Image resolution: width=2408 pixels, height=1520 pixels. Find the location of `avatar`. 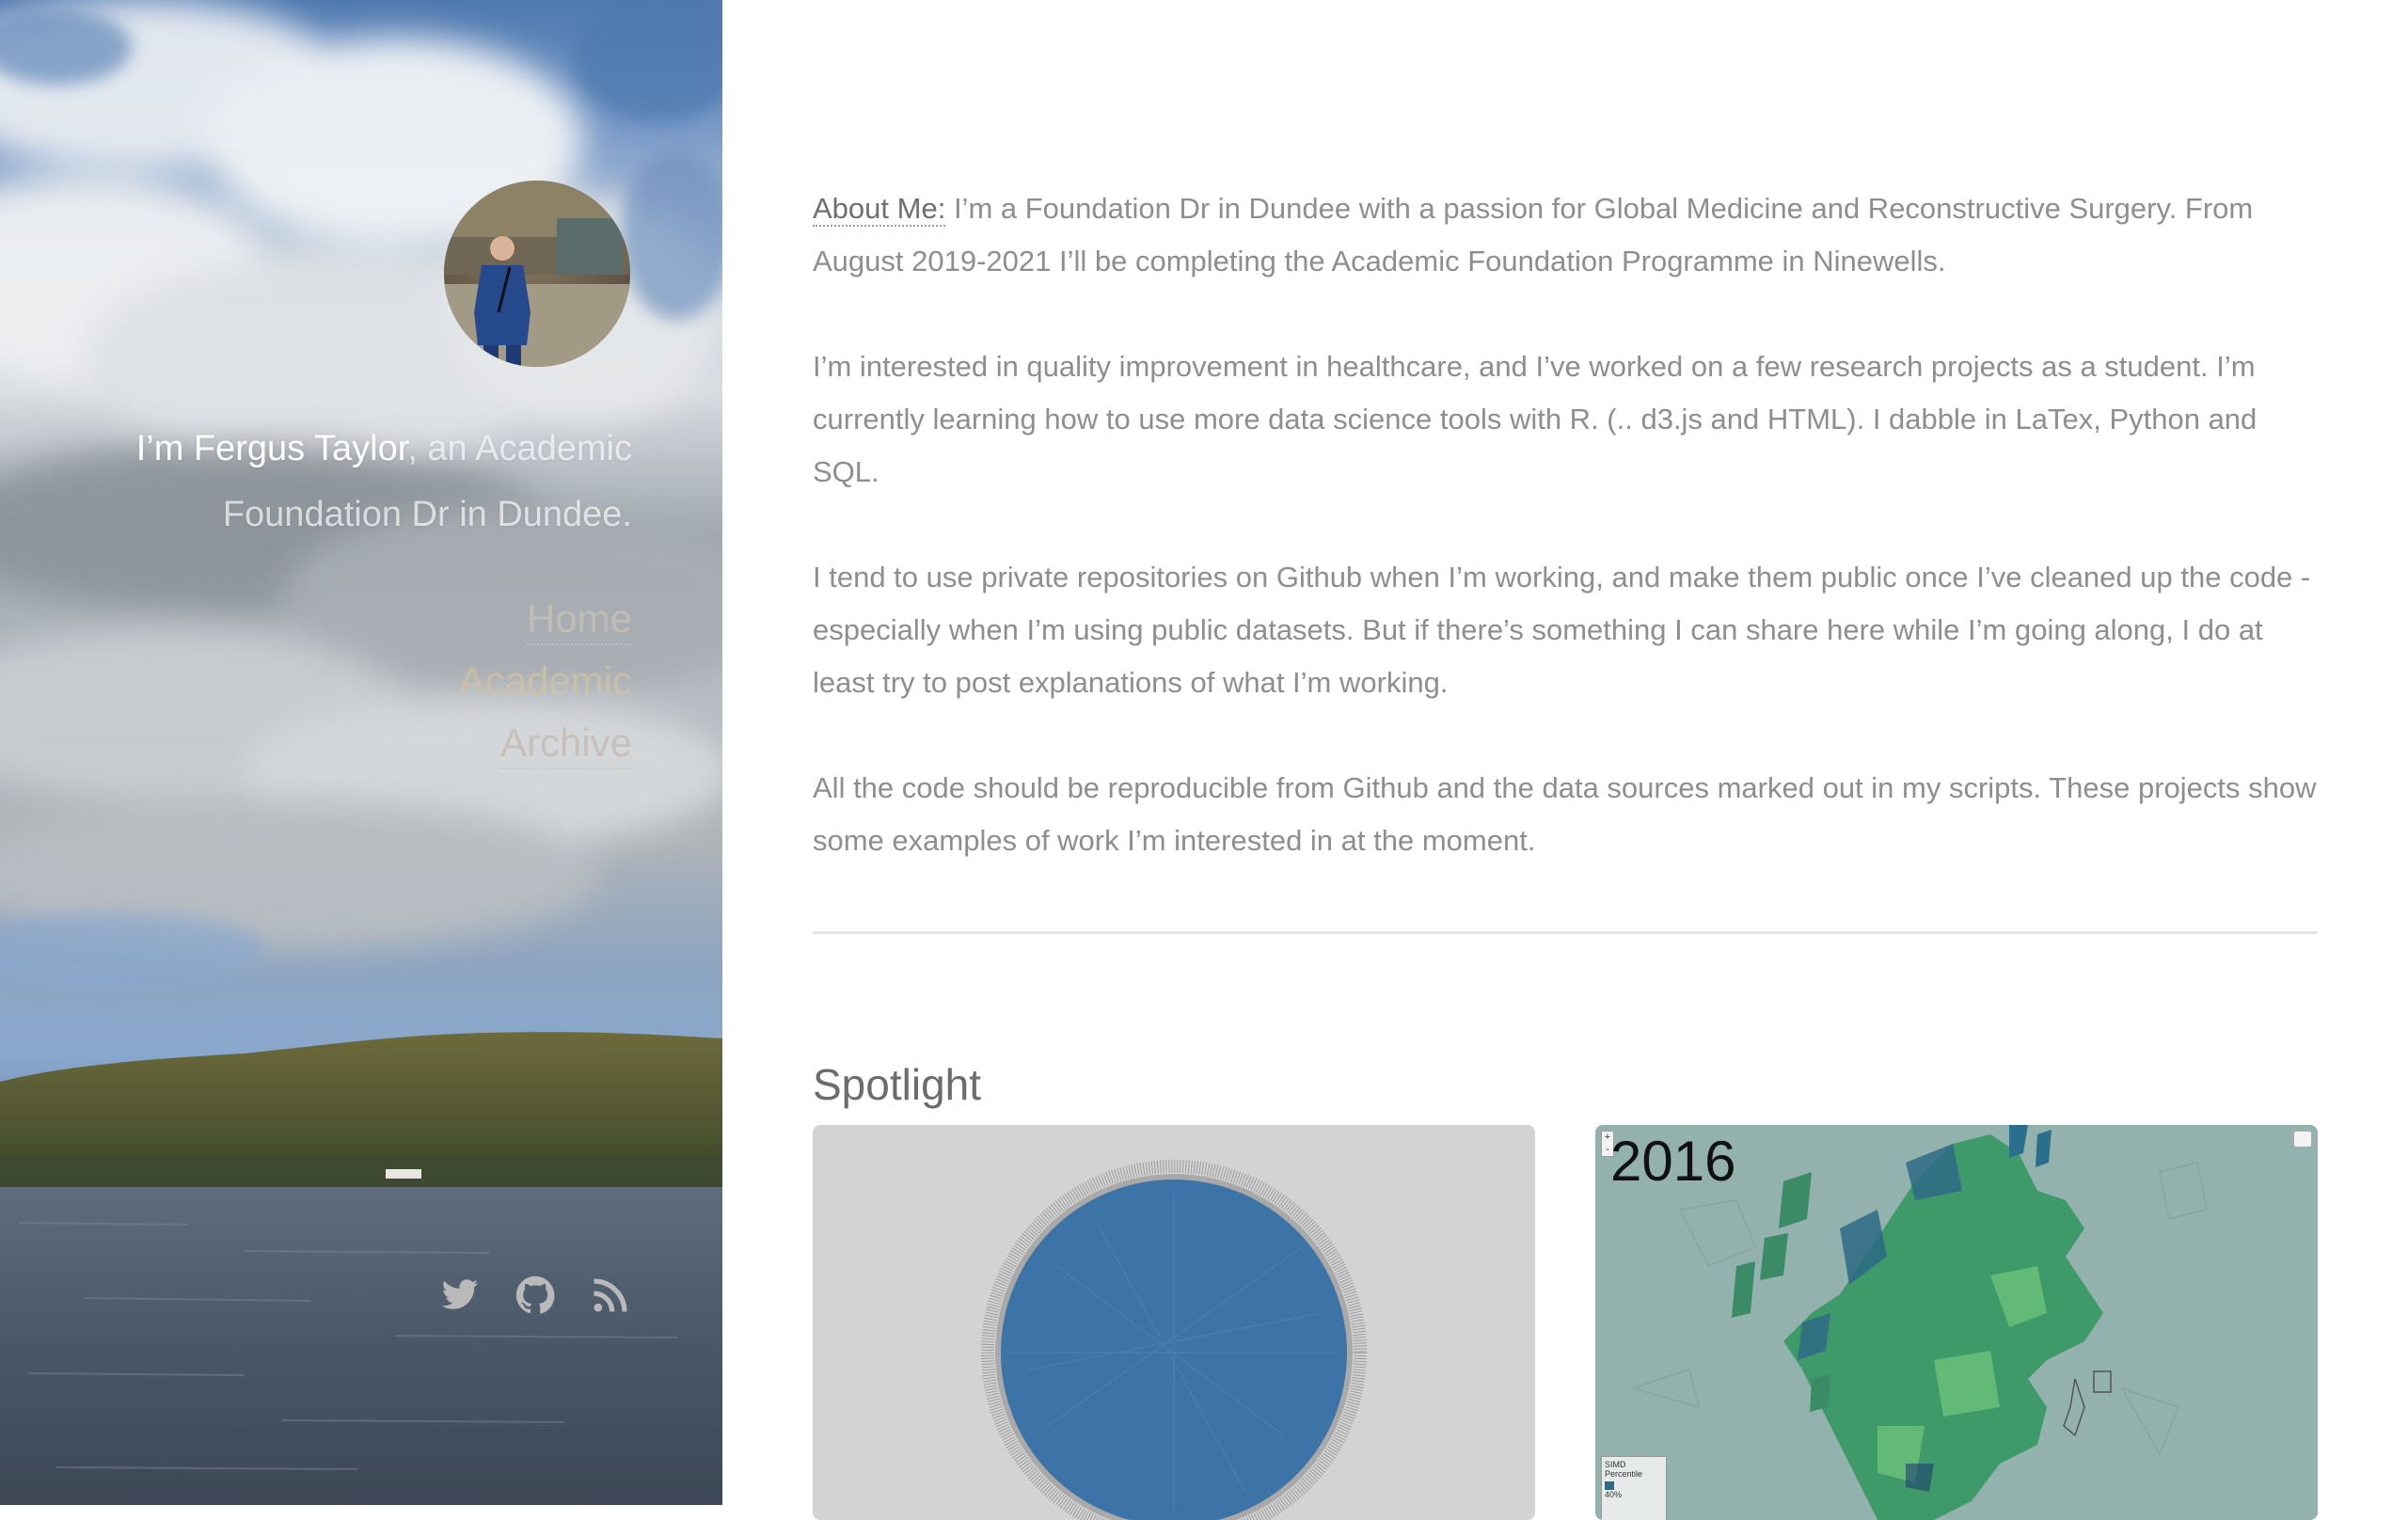

avatar is located at coordinates (537, 274).